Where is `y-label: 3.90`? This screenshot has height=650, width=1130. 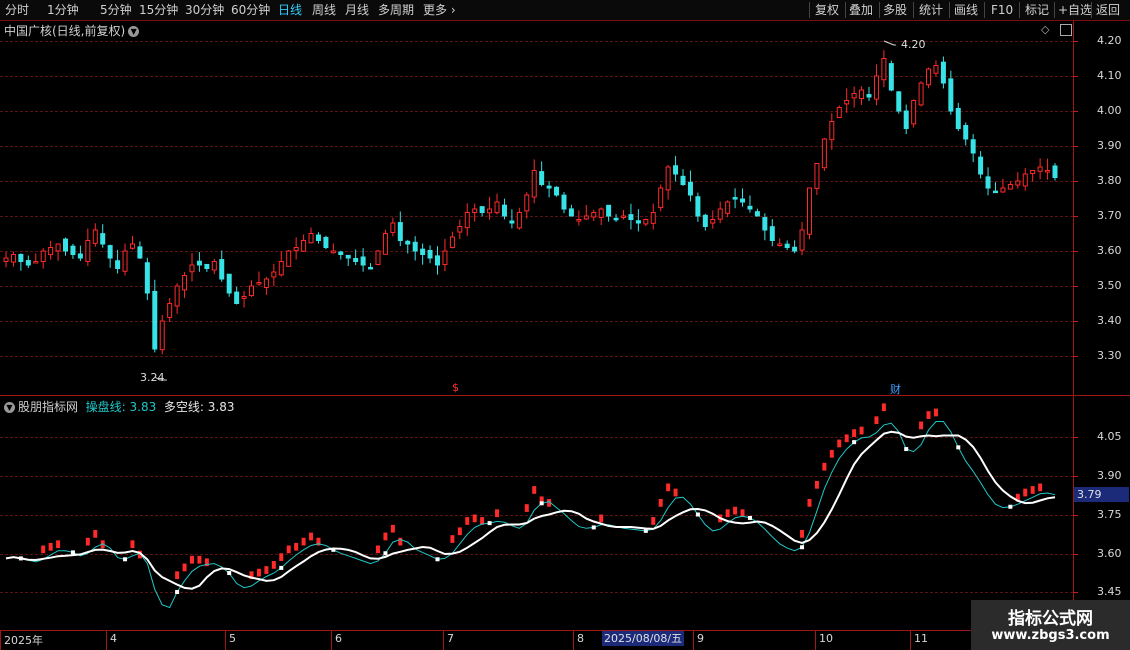
y-label: 3.90 is located at coordinates (1109, 145).